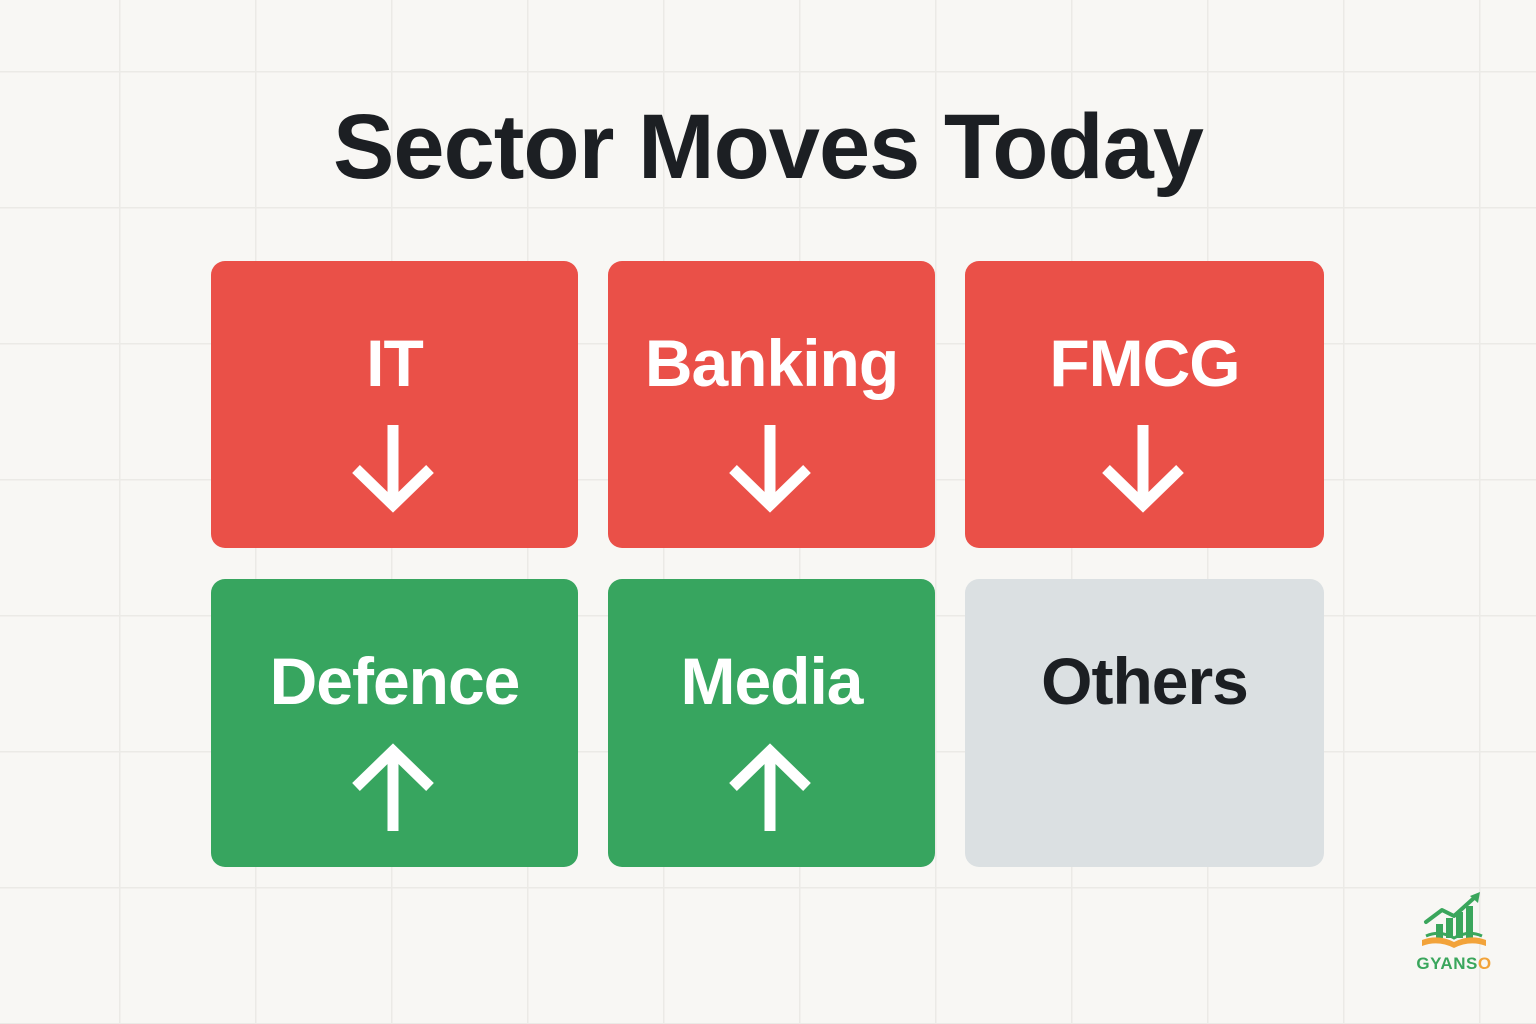 The image size is (1536, 1024). I want to click on sector-label: IT, so click(395, 363).